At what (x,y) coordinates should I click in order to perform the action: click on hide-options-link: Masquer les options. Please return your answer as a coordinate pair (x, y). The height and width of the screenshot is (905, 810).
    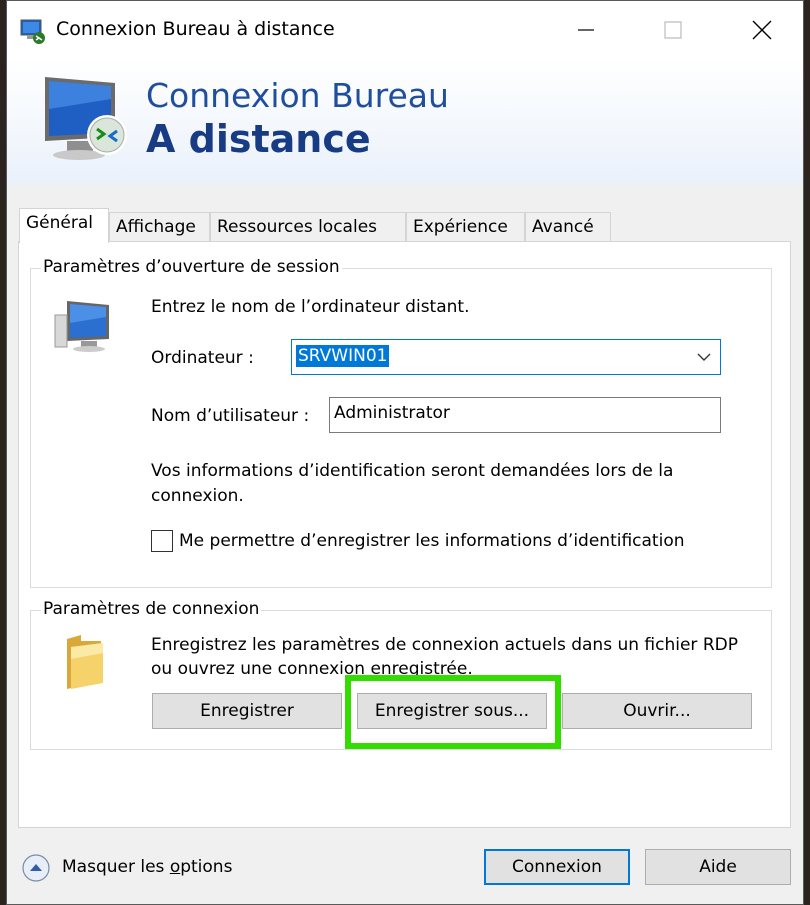
    Looking at the image, I should click on (147, 867).